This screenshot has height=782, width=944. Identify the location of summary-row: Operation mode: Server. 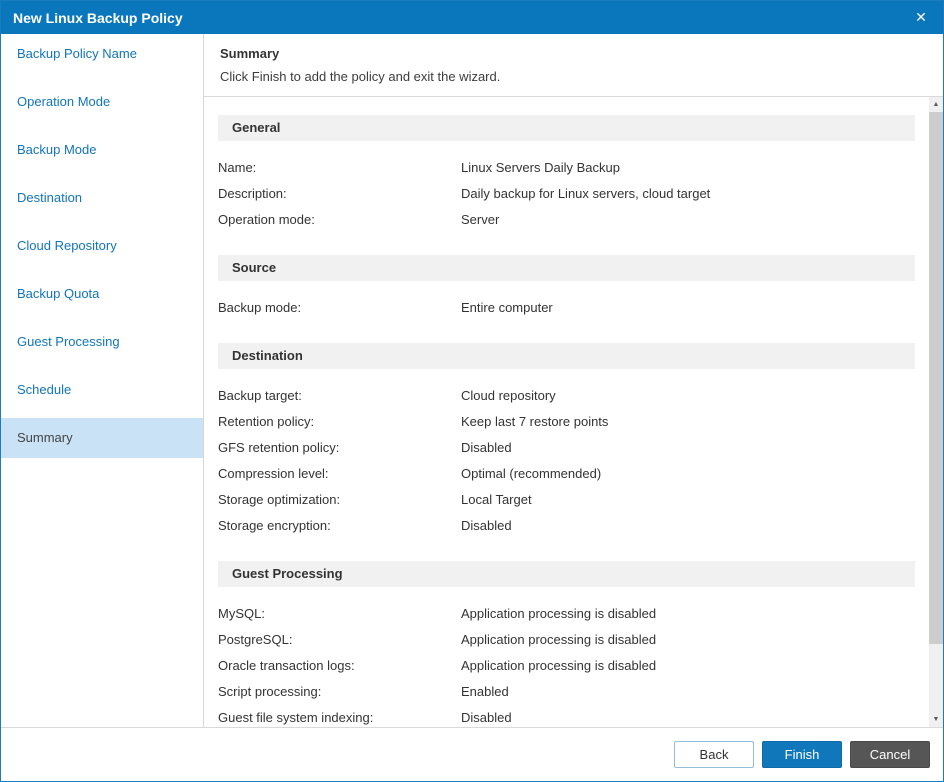
(566, 220).